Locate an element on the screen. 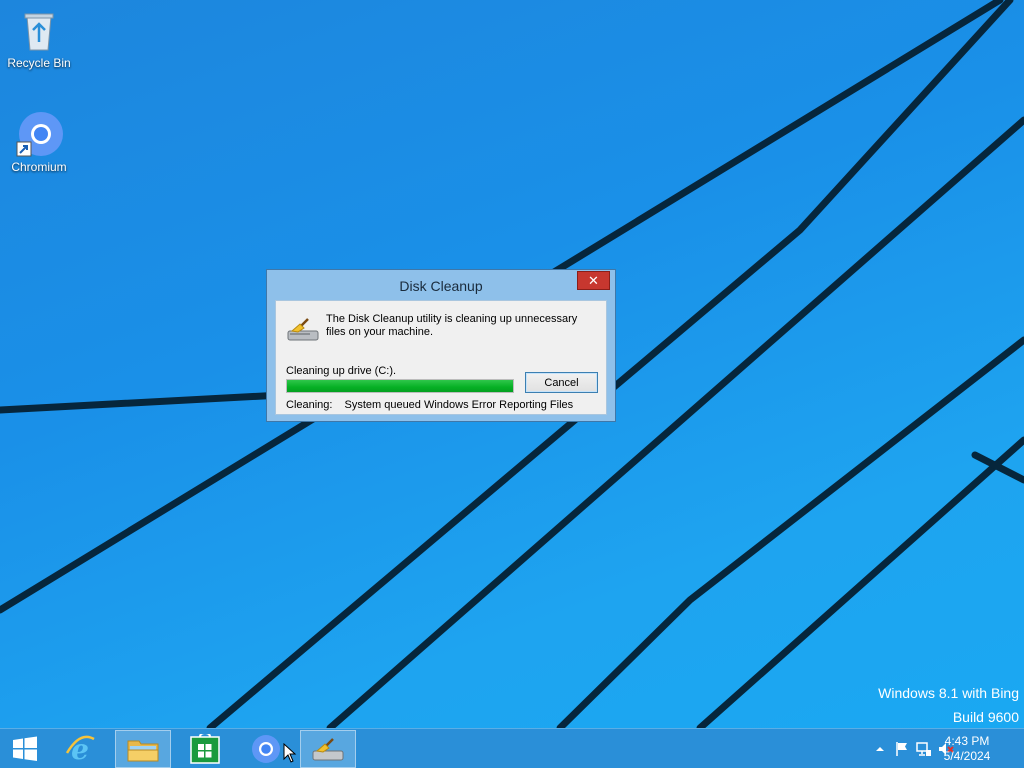 The height and width of the screenshot is (769, 1024). clock: 4:43 PM 5/4/2024 is located at coordinates (967, 749).